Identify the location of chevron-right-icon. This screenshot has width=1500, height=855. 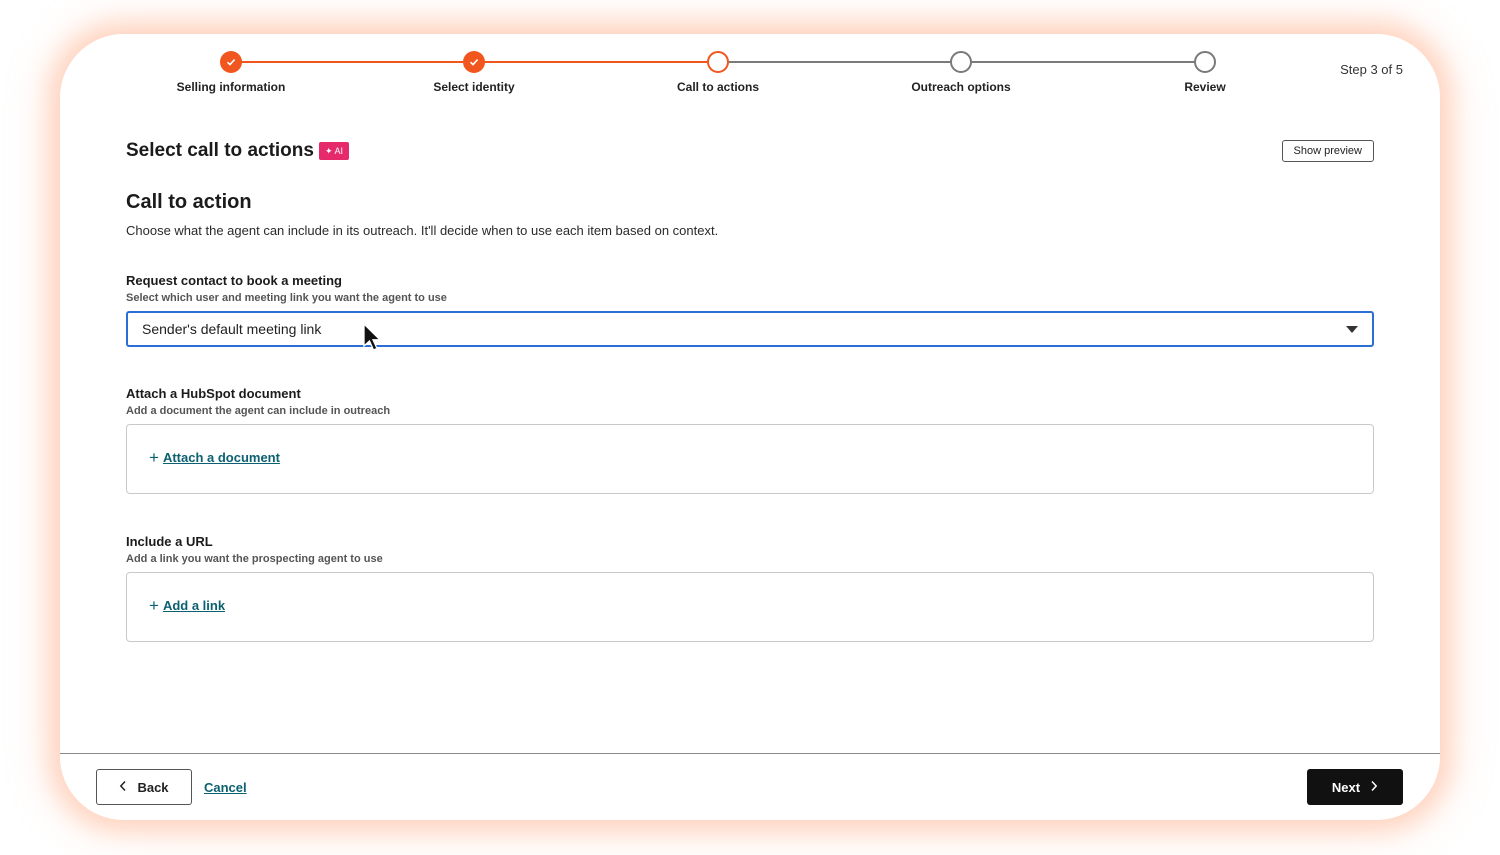
(1374, 787).